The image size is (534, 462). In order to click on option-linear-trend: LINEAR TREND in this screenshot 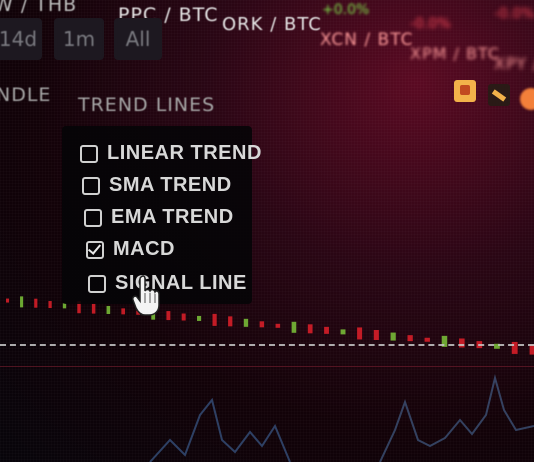, I will do `click(171, 153)`.